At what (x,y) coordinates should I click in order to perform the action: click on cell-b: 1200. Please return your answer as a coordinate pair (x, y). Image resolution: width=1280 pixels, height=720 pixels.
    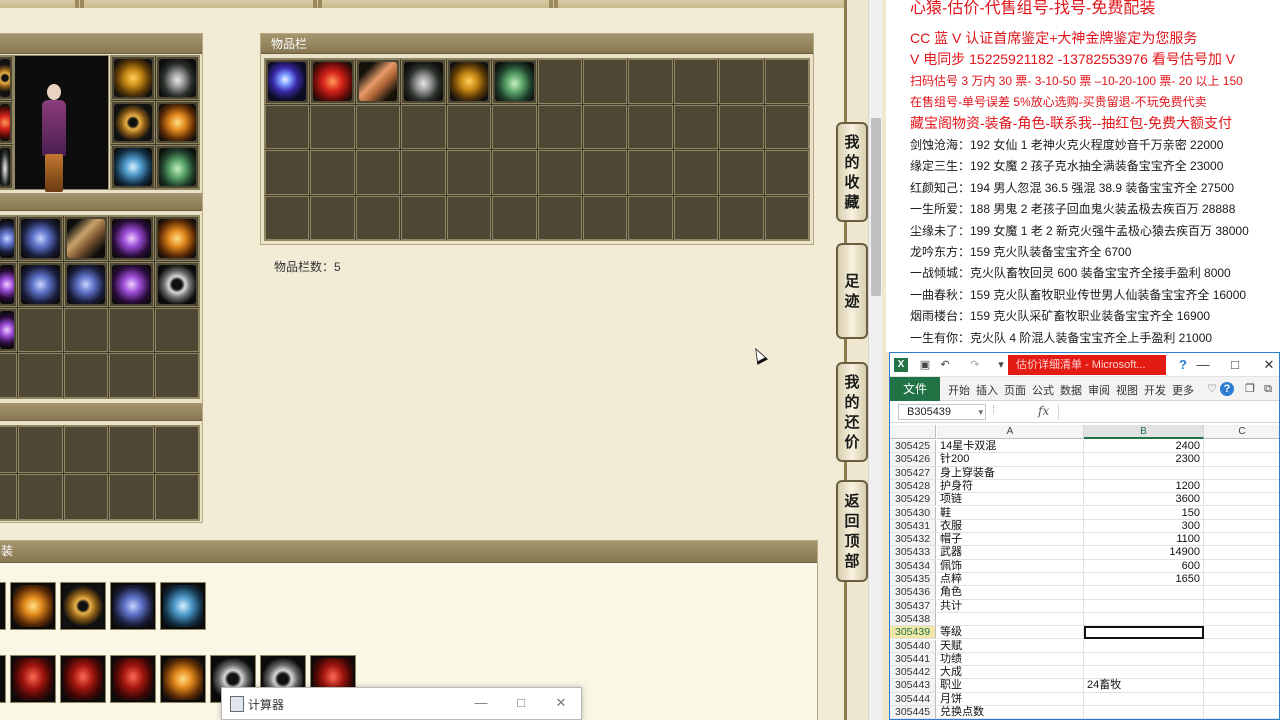
    Looking at the image, I should click on (1144, 486).